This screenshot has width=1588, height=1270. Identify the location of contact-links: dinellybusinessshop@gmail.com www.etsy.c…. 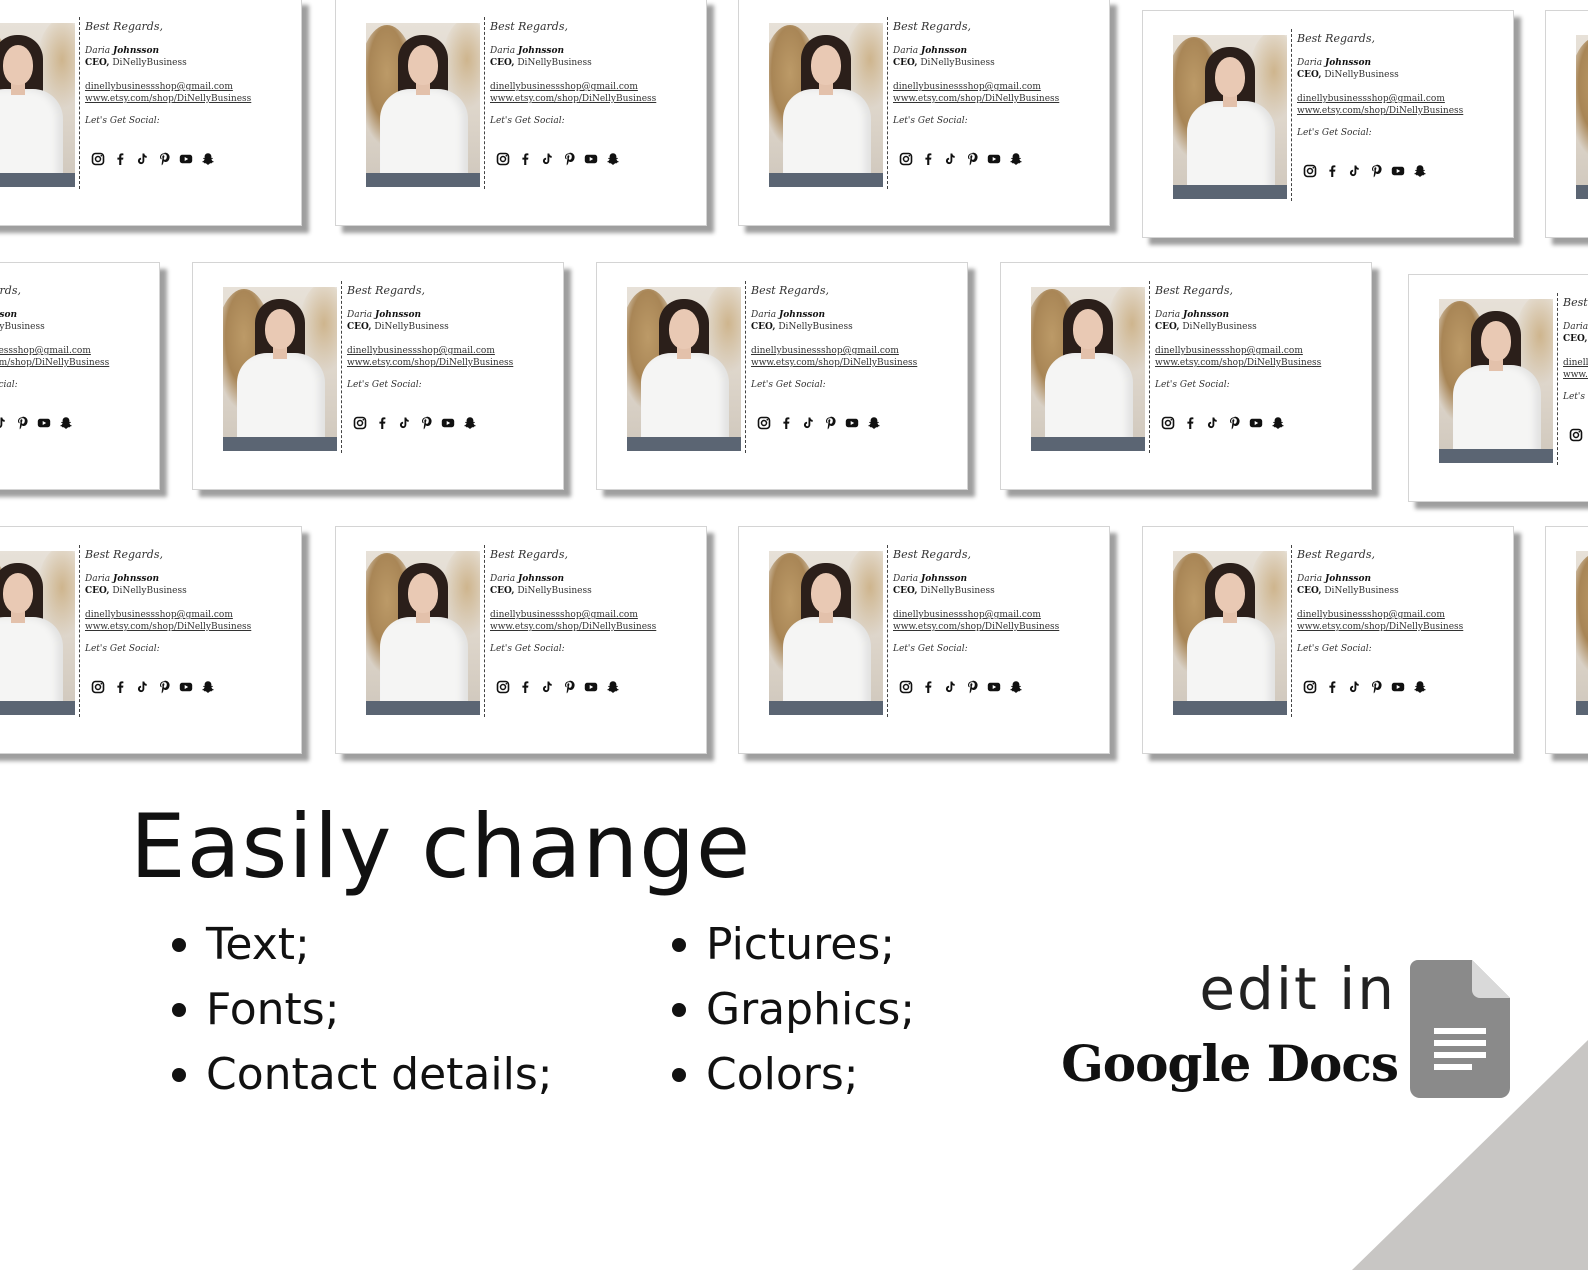
(856, 357).